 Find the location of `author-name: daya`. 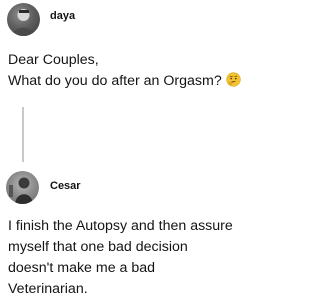

author-name: daya is located at coordinates (62, 16).